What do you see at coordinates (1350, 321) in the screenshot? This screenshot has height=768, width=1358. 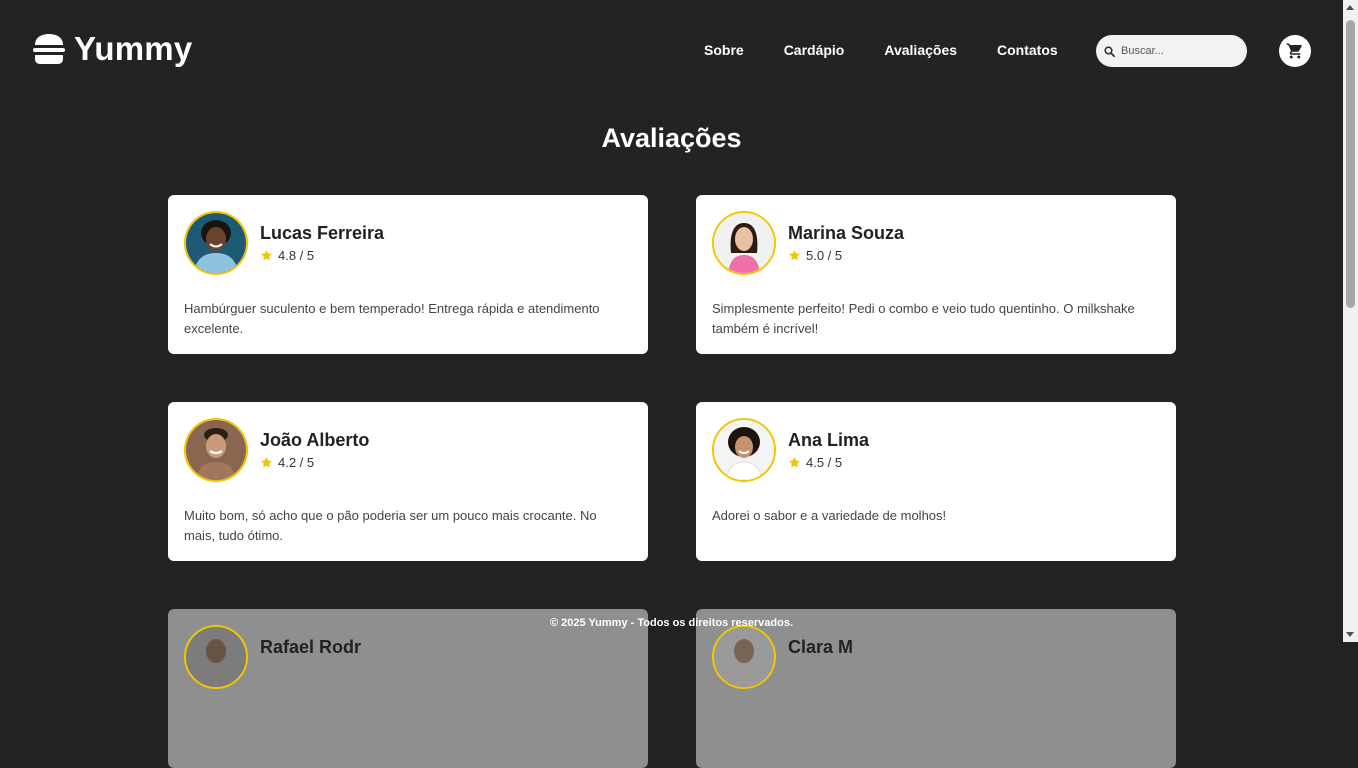 I see `scrollbar` at bounding box center [1350, 321].